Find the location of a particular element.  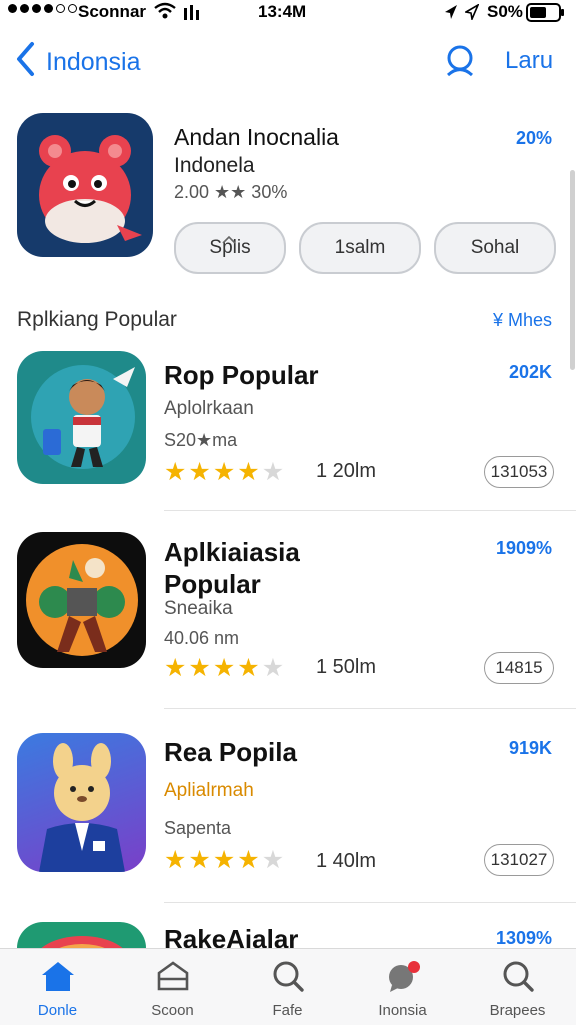

store-icon is located at coordinates (173, 978).